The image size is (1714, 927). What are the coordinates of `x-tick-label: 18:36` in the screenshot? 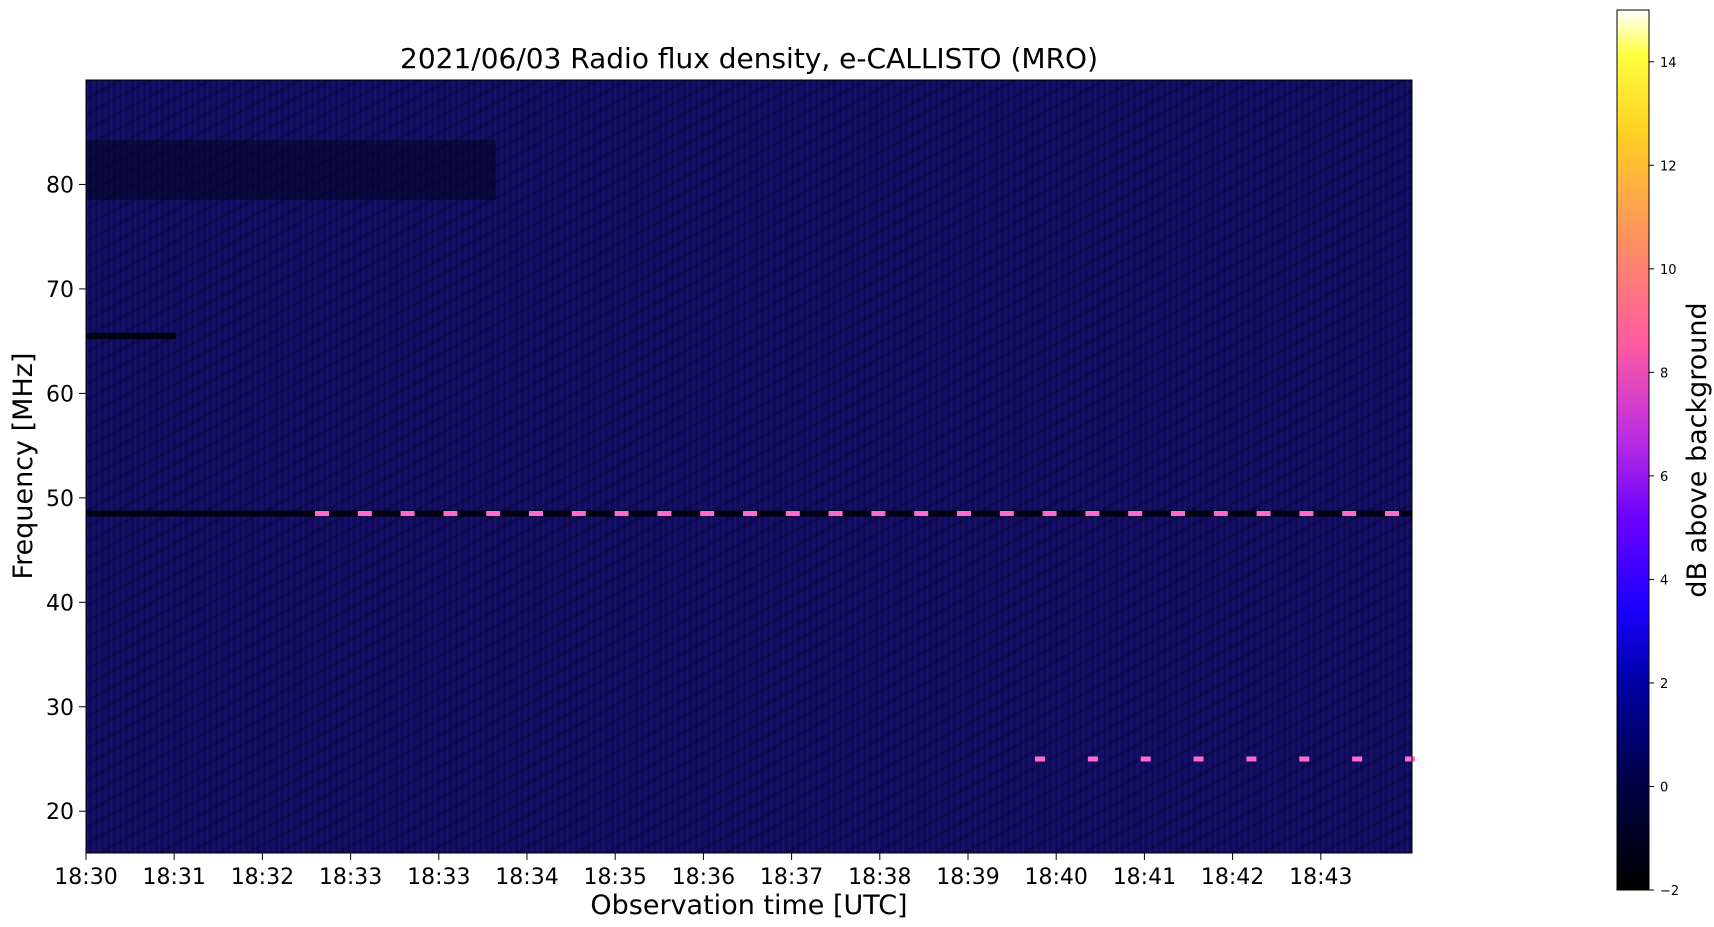 It's located at (703, 877).